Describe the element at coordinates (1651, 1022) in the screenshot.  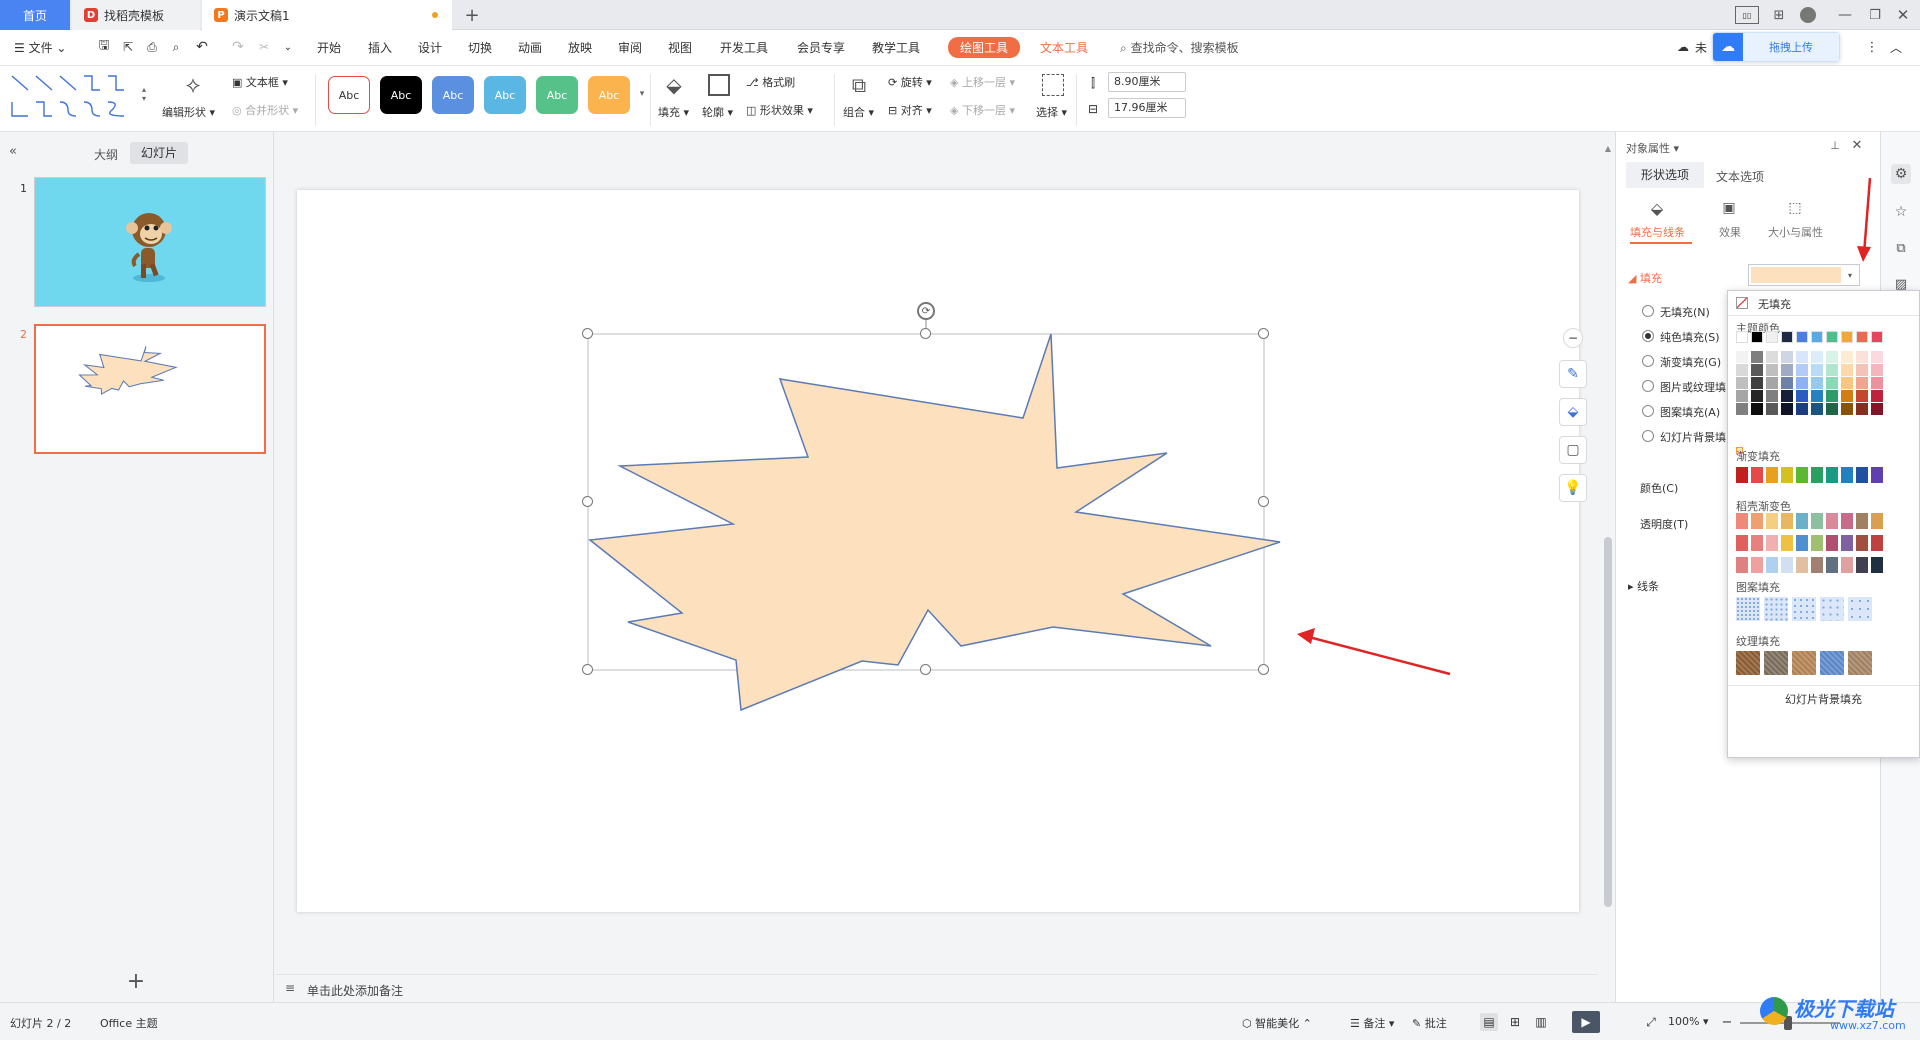
I see `fit-window-icon: ⤢` at that location.